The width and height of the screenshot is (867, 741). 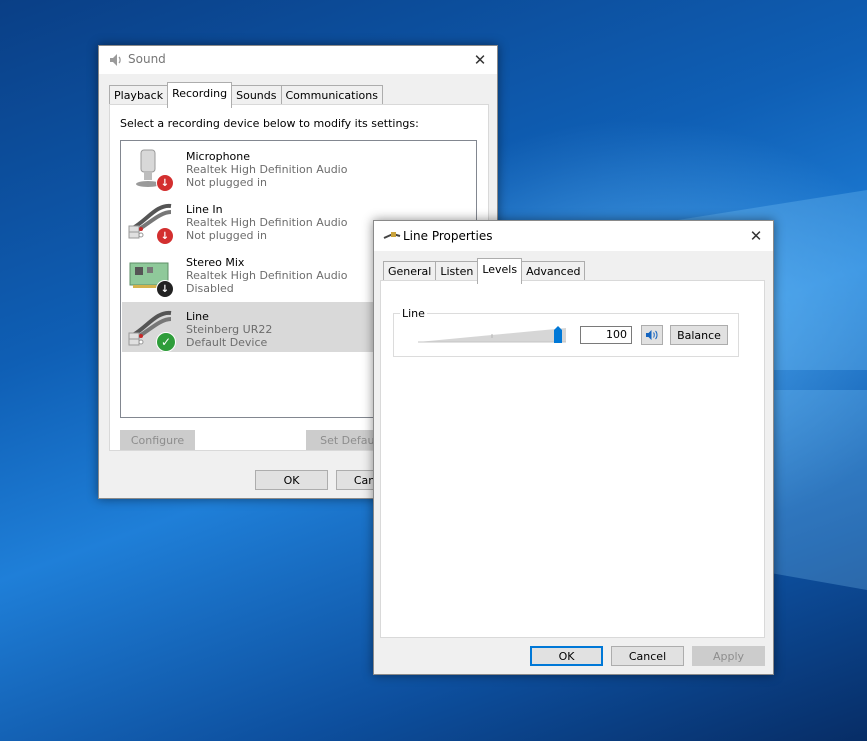 I want to click on device-name: Microphone, so click(x=218, y=156).